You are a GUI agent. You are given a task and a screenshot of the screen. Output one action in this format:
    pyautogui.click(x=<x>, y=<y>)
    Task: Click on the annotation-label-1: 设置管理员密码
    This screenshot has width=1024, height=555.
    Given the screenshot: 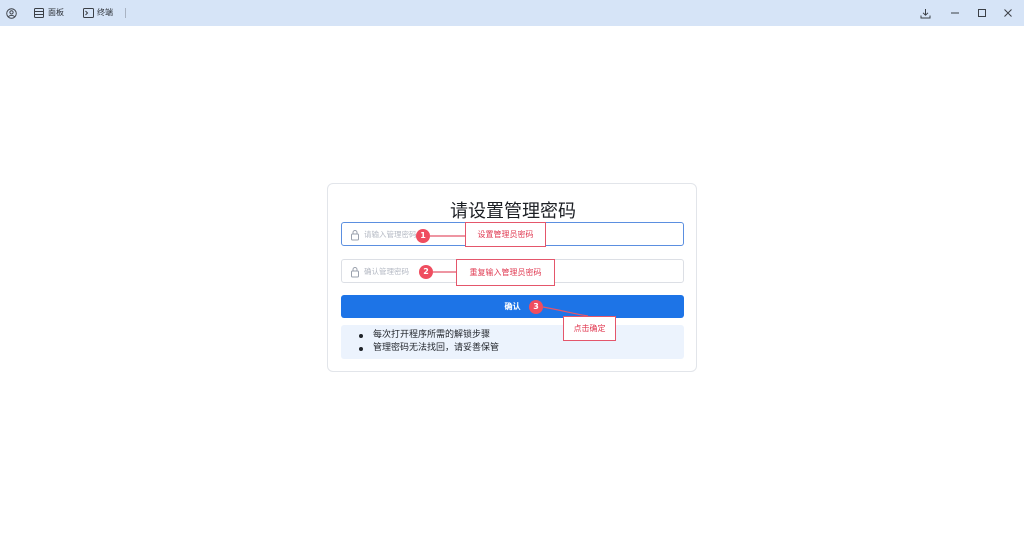 What is the action you would take?
    pyautogui.click(x=505, y=234)
    